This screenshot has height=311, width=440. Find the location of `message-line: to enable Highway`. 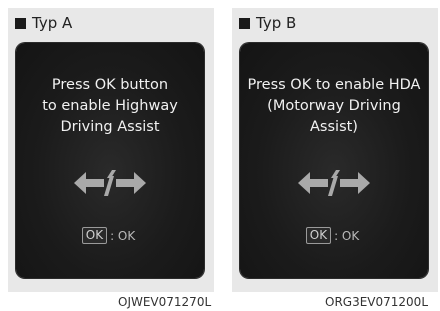

message-line: to enable Highway is located at coordinates (110, 106).